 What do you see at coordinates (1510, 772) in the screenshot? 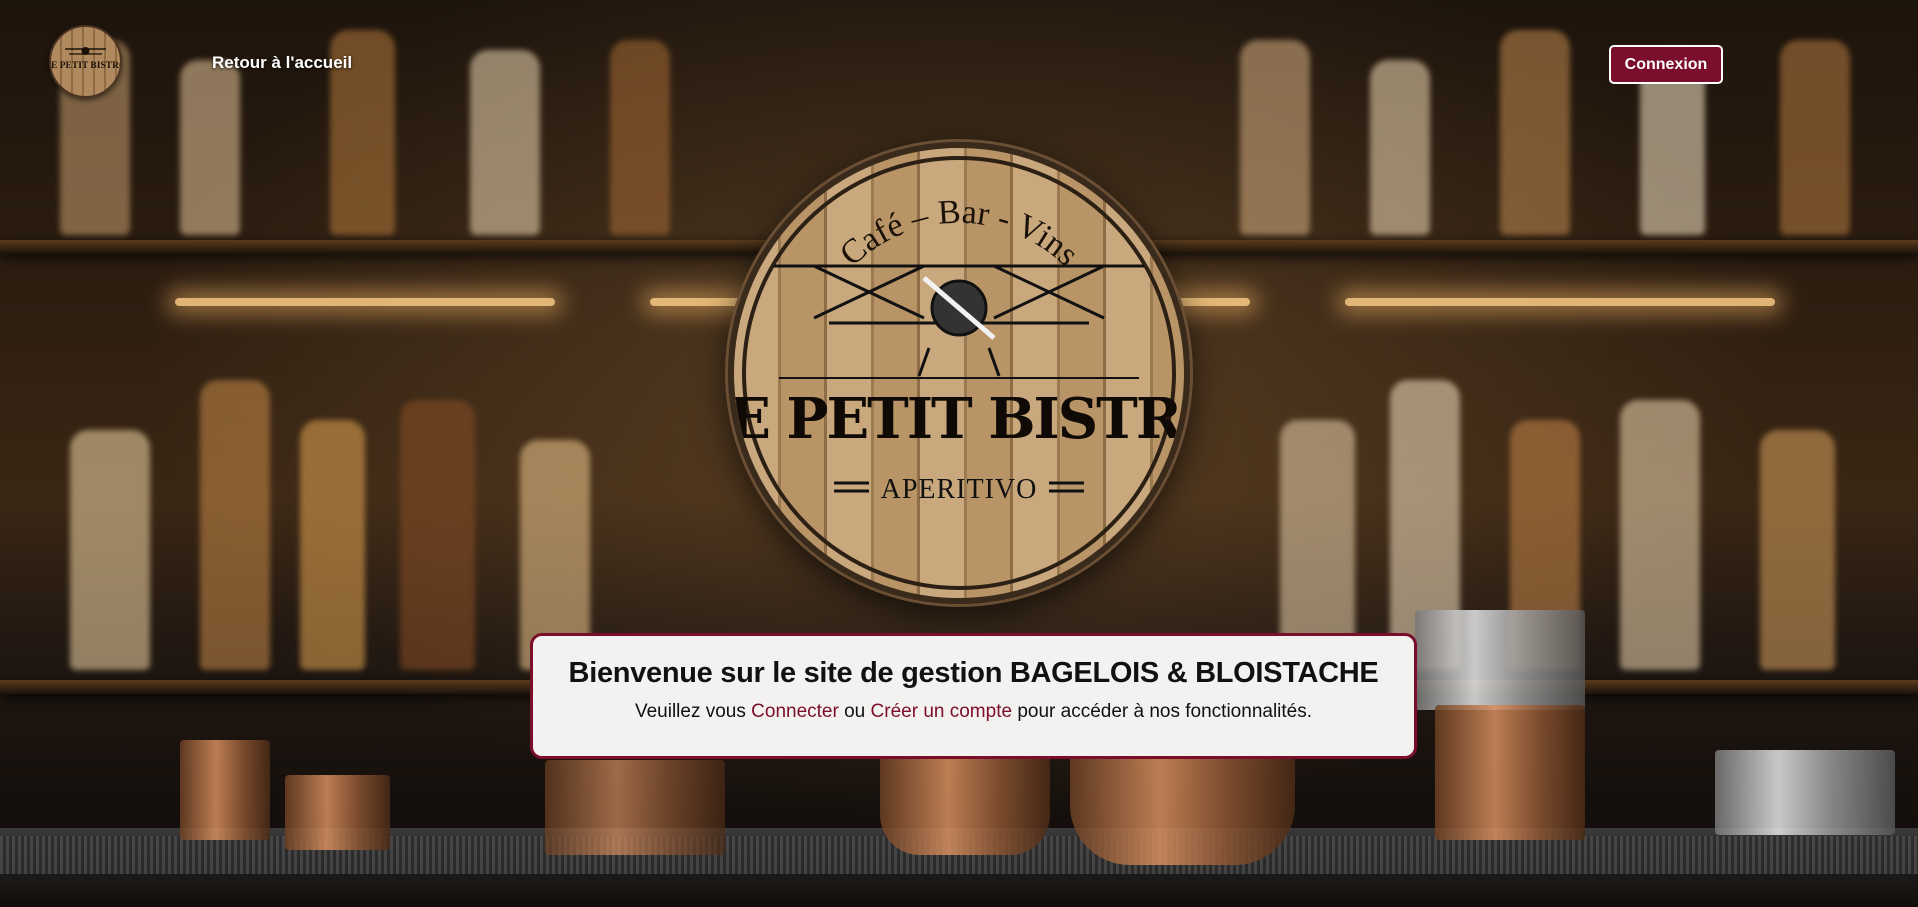
I see `copper-tin` at bounding box center [1510, 772].